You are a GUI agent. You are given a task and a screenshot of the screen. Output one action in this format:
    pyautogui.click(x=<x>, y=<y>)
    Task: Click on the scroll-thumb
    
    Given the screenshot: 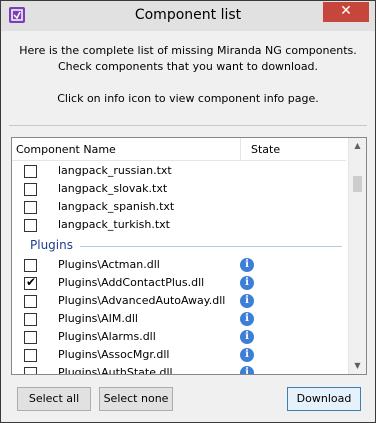 What is the action you would take?
    pyautogui.click(x=357, y=184)
    